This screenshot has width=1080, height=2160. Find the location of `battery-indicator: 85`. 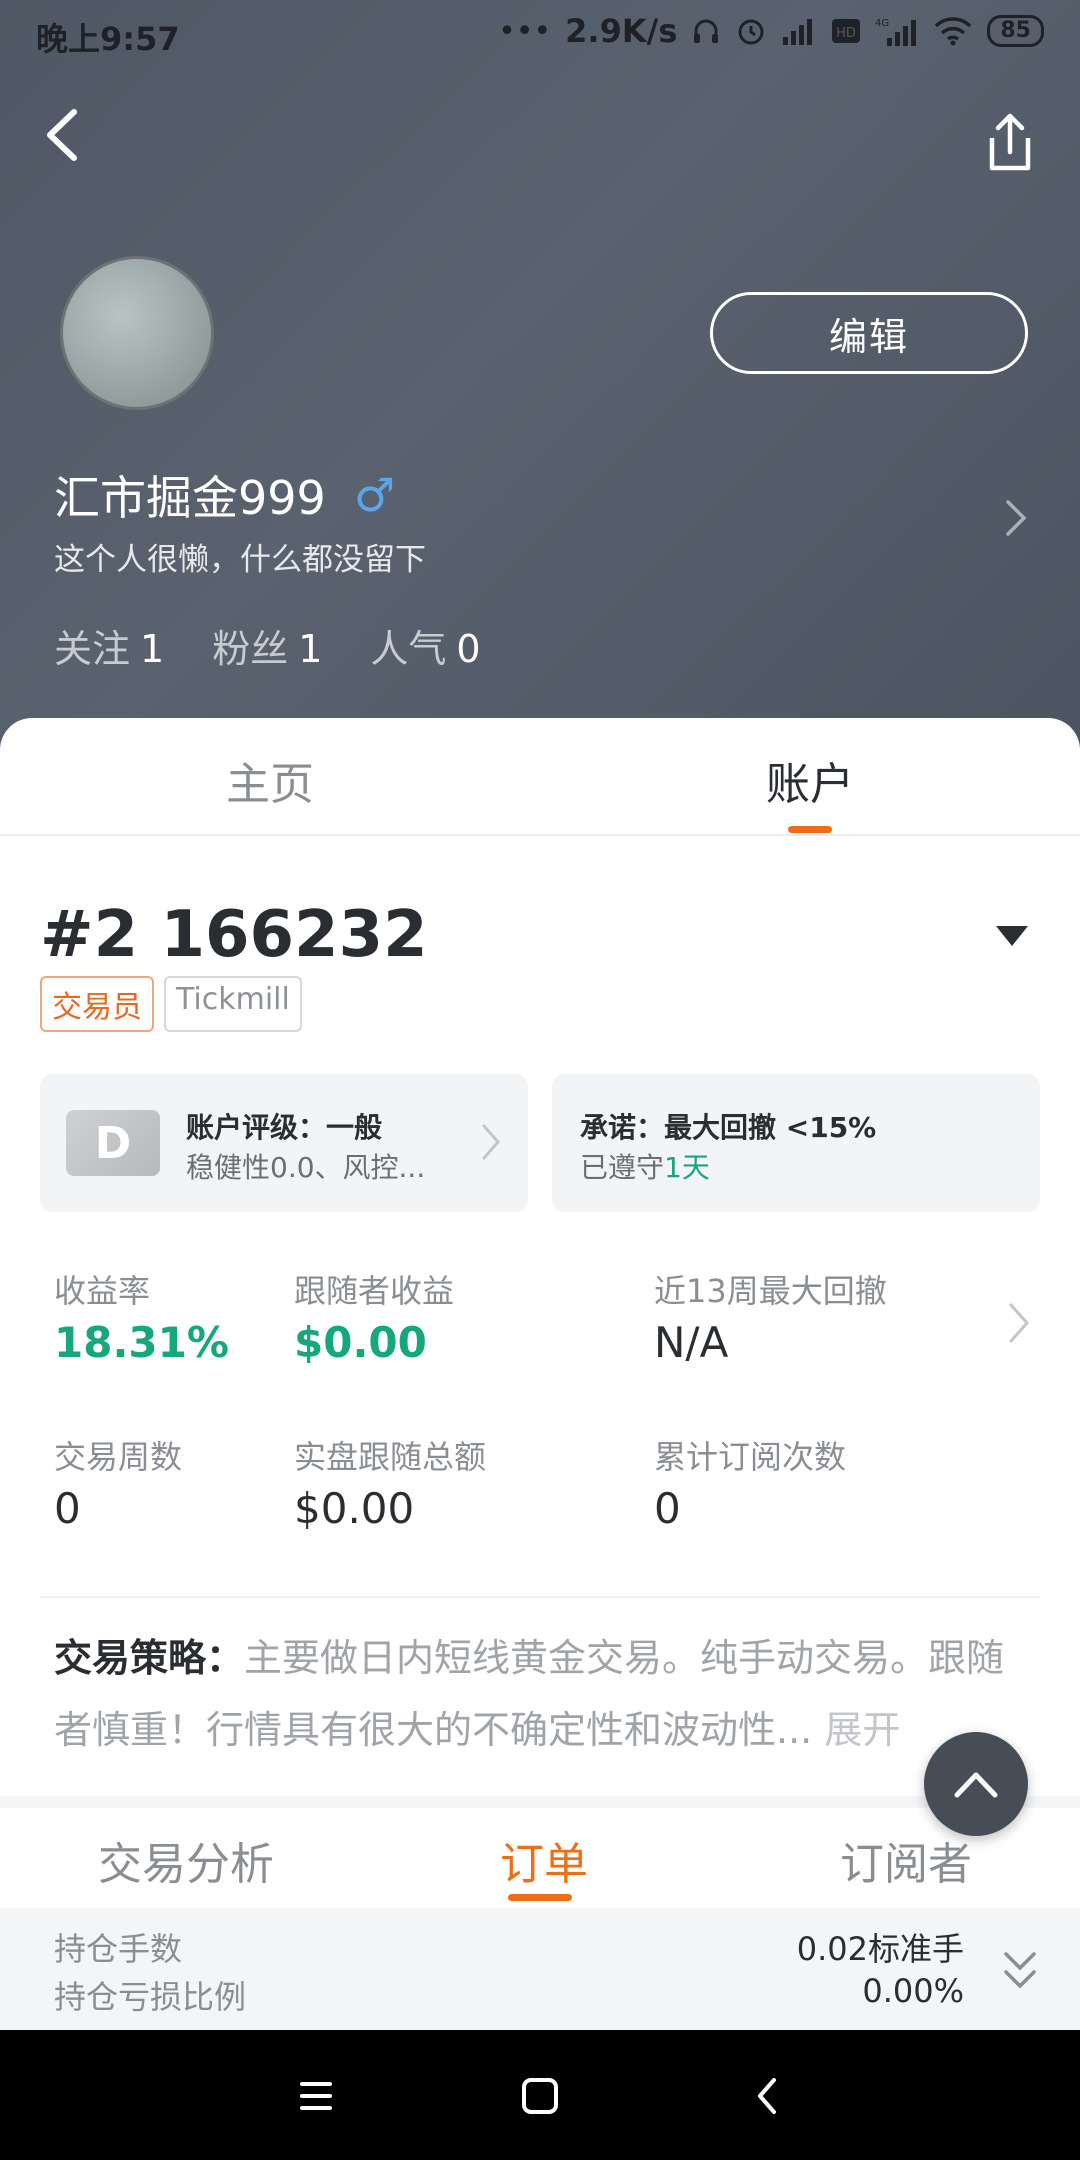

battery-indicator: 85 is located at coordinates (1015, 31).